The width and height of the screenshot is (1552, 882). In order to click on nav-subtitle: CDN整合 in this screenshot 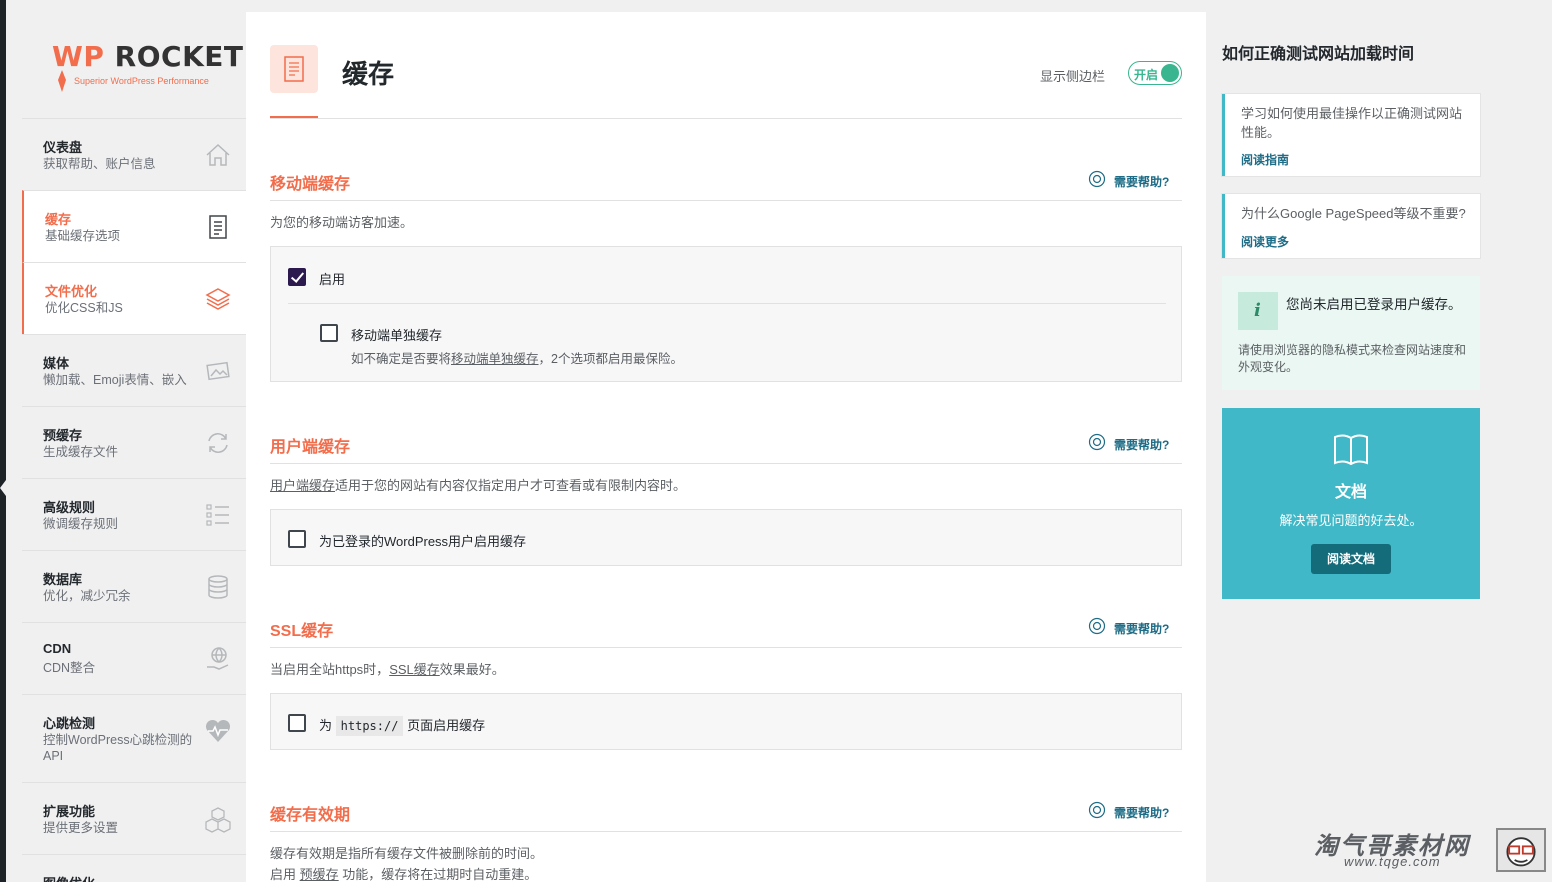, I will do `click(69, 668)`.